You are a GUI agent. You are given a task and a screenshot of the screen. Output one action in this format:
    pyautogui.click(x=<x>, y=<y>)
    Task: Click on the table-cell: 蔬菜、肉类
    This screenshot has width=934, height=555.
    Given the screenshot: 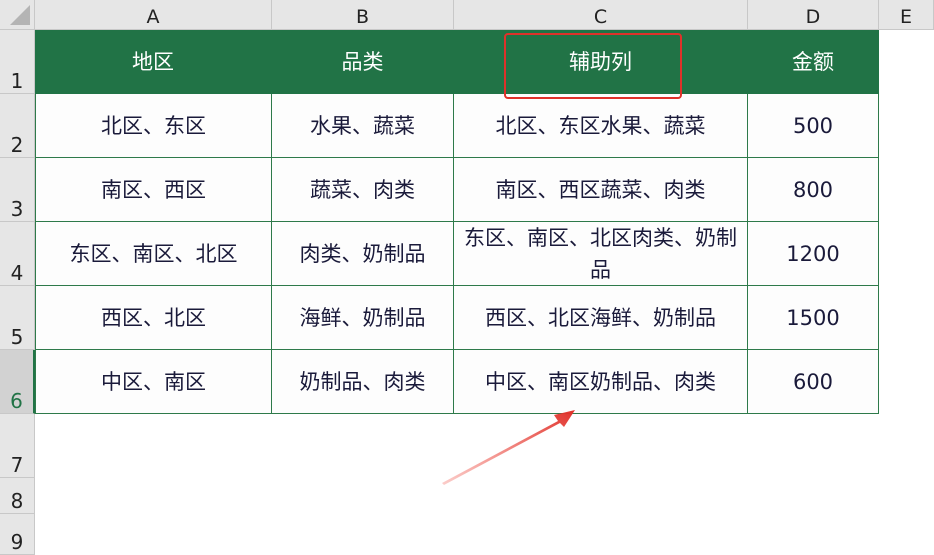 What is the action you would take?
    pyautogui.click(x=363, y=190)
    